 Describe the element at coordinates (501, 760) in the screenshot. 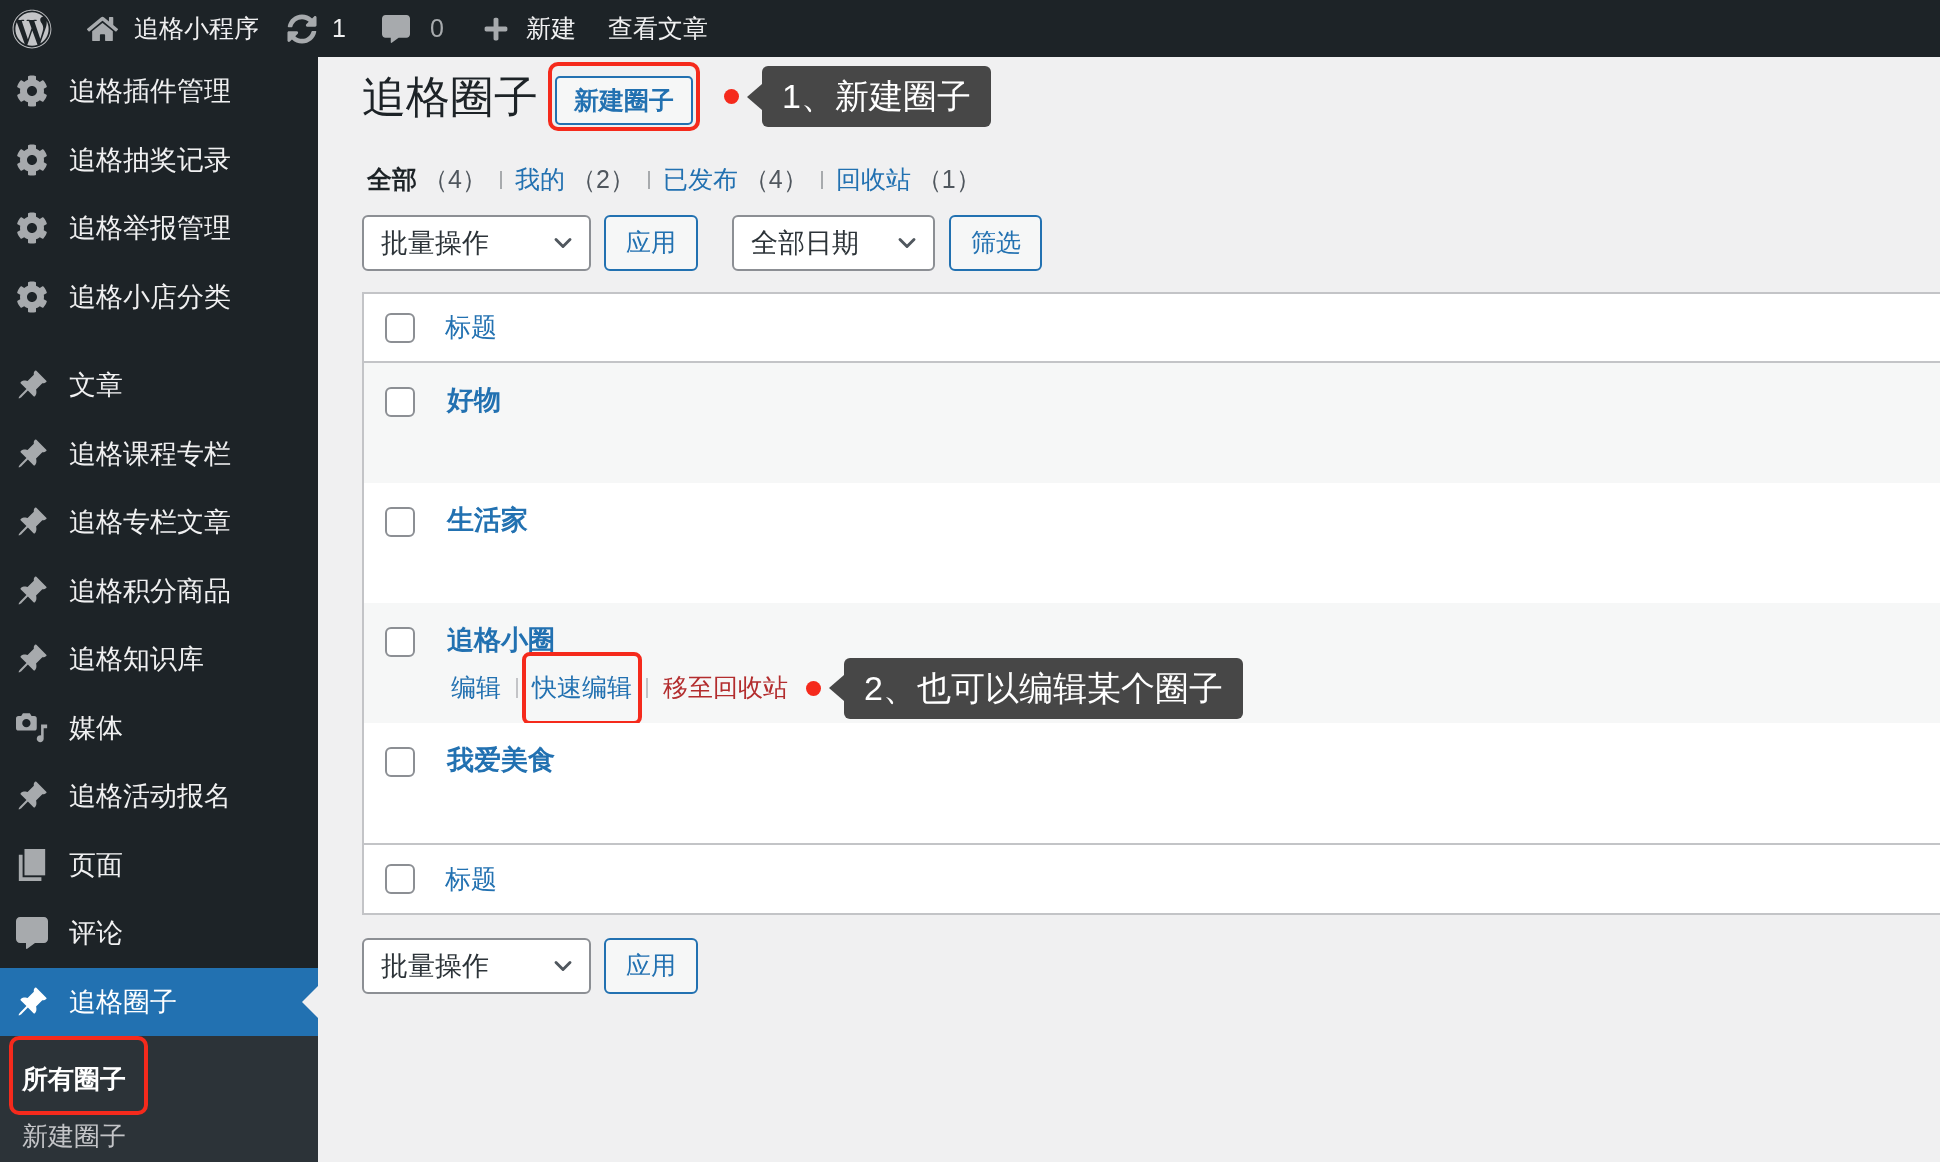

I see `row-title-link: 我爱美食` at that location.